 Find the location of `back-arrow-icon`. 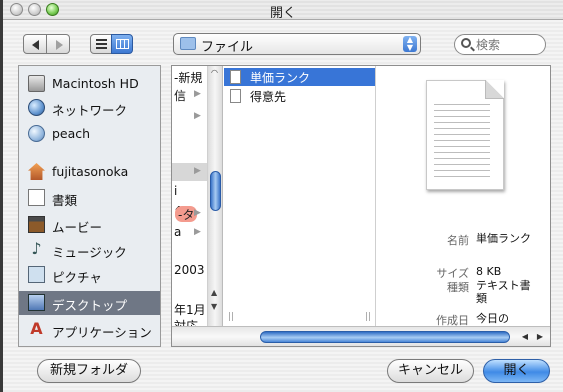

back-arrow-icon is located at coordinates (35, 45).